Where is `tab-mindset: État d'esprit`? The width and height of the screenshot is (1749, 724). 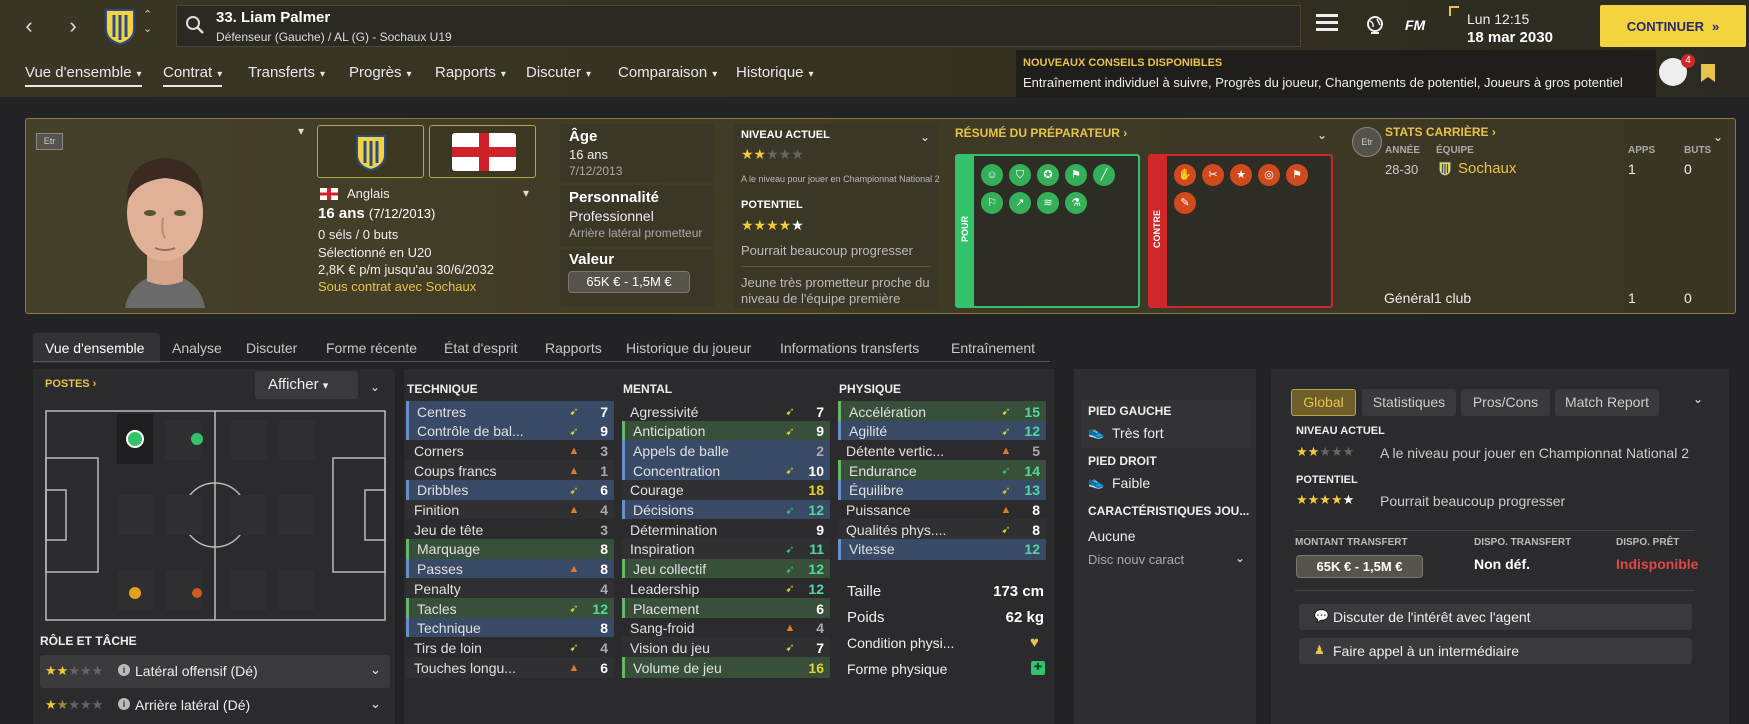 tab-mindset: État d'esprit is located at coordinates (481, 348).